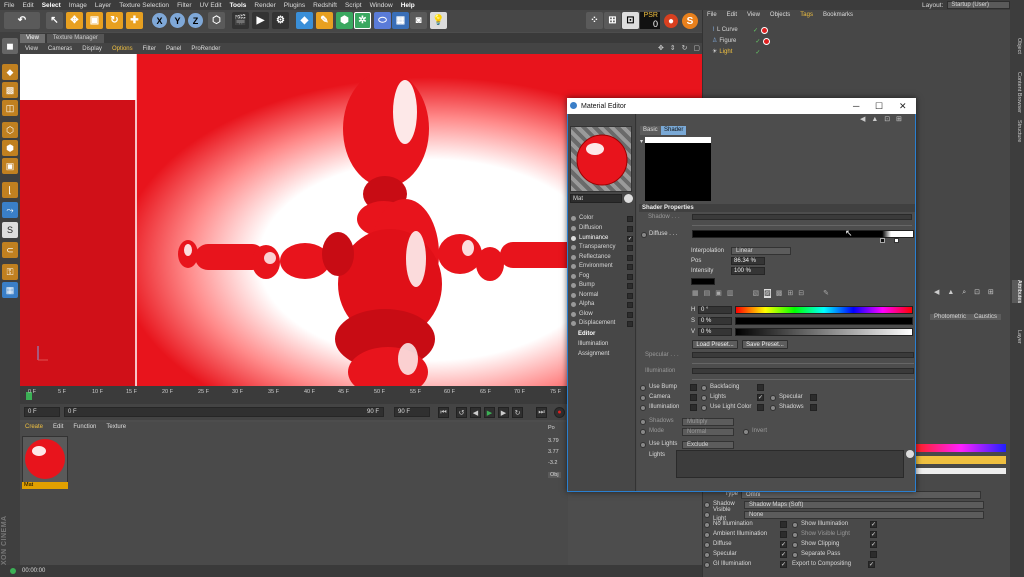  What do you see at coordinates (678, 169) in the screenshot?
I see `shader-preview` at bounding box center [678, 169].